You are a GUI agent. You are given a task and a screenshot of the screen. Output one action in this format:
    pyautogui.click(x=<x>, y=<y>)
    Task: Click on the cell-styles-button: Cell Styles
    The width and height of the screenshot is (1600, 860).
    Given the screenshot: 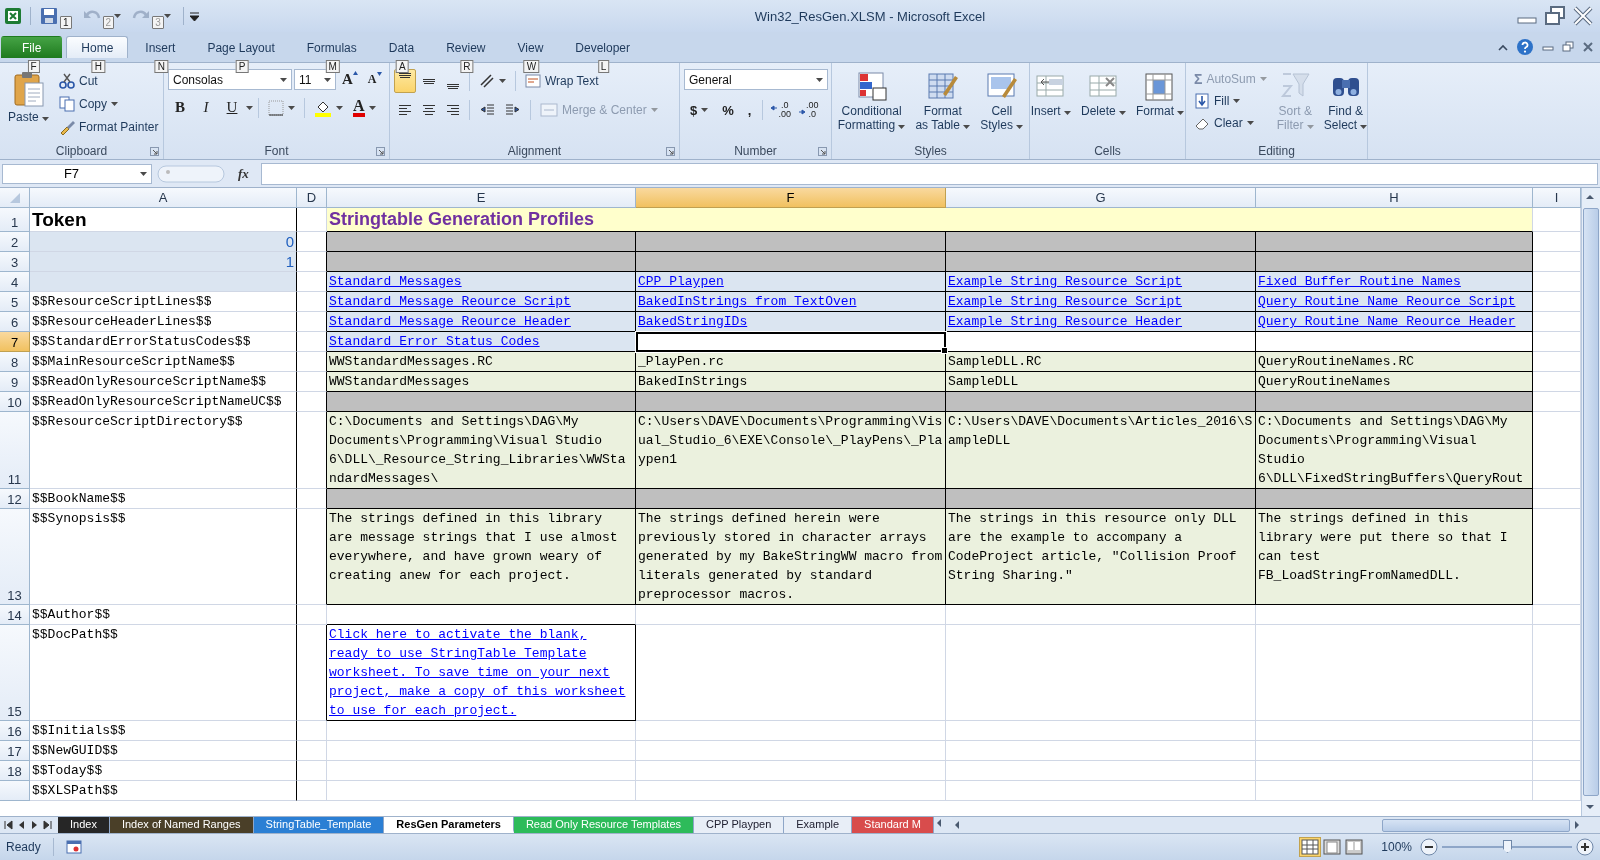 What is the action you would take?
    pyautogui.click(x=1002, y=101)
    